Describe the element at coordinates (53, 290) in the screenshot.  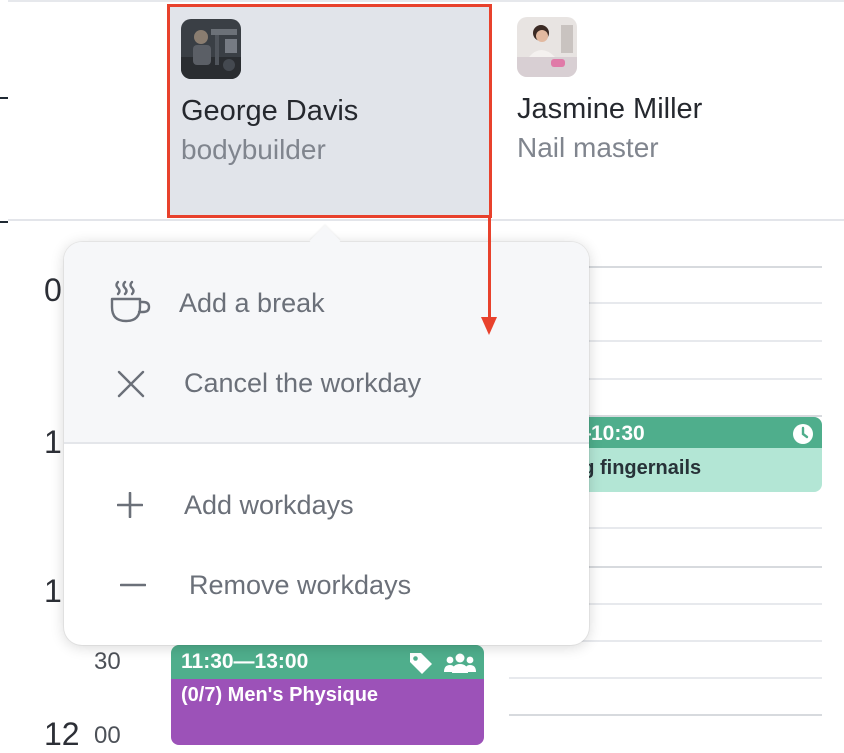
I see `time-label: 0` at that location.